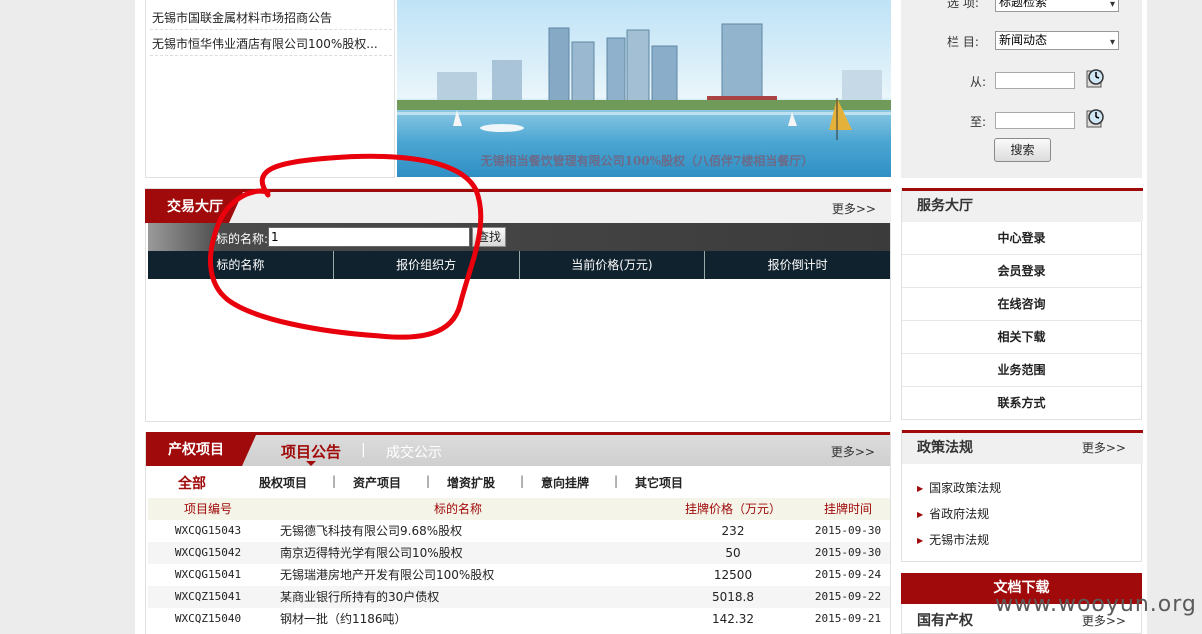 This screenshot has height=634, width=1202. I want to click on tab-property-projects: 产权项目, so click(201, 450).